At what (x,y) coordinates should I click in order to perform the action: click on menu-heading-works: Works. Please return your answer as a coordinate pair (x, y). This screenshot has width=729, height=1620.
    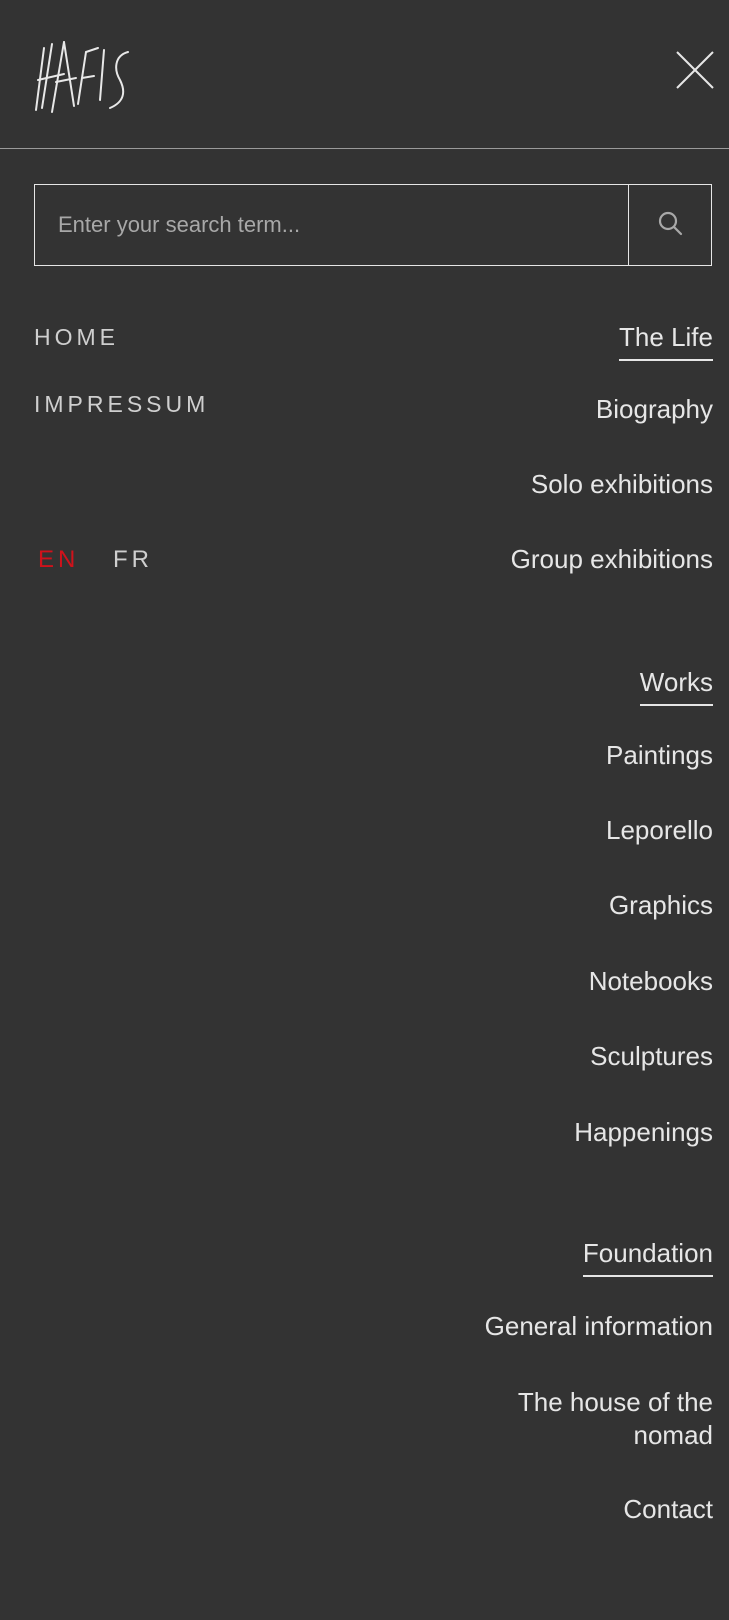
    Looking at the image, I should click on (676, 686).